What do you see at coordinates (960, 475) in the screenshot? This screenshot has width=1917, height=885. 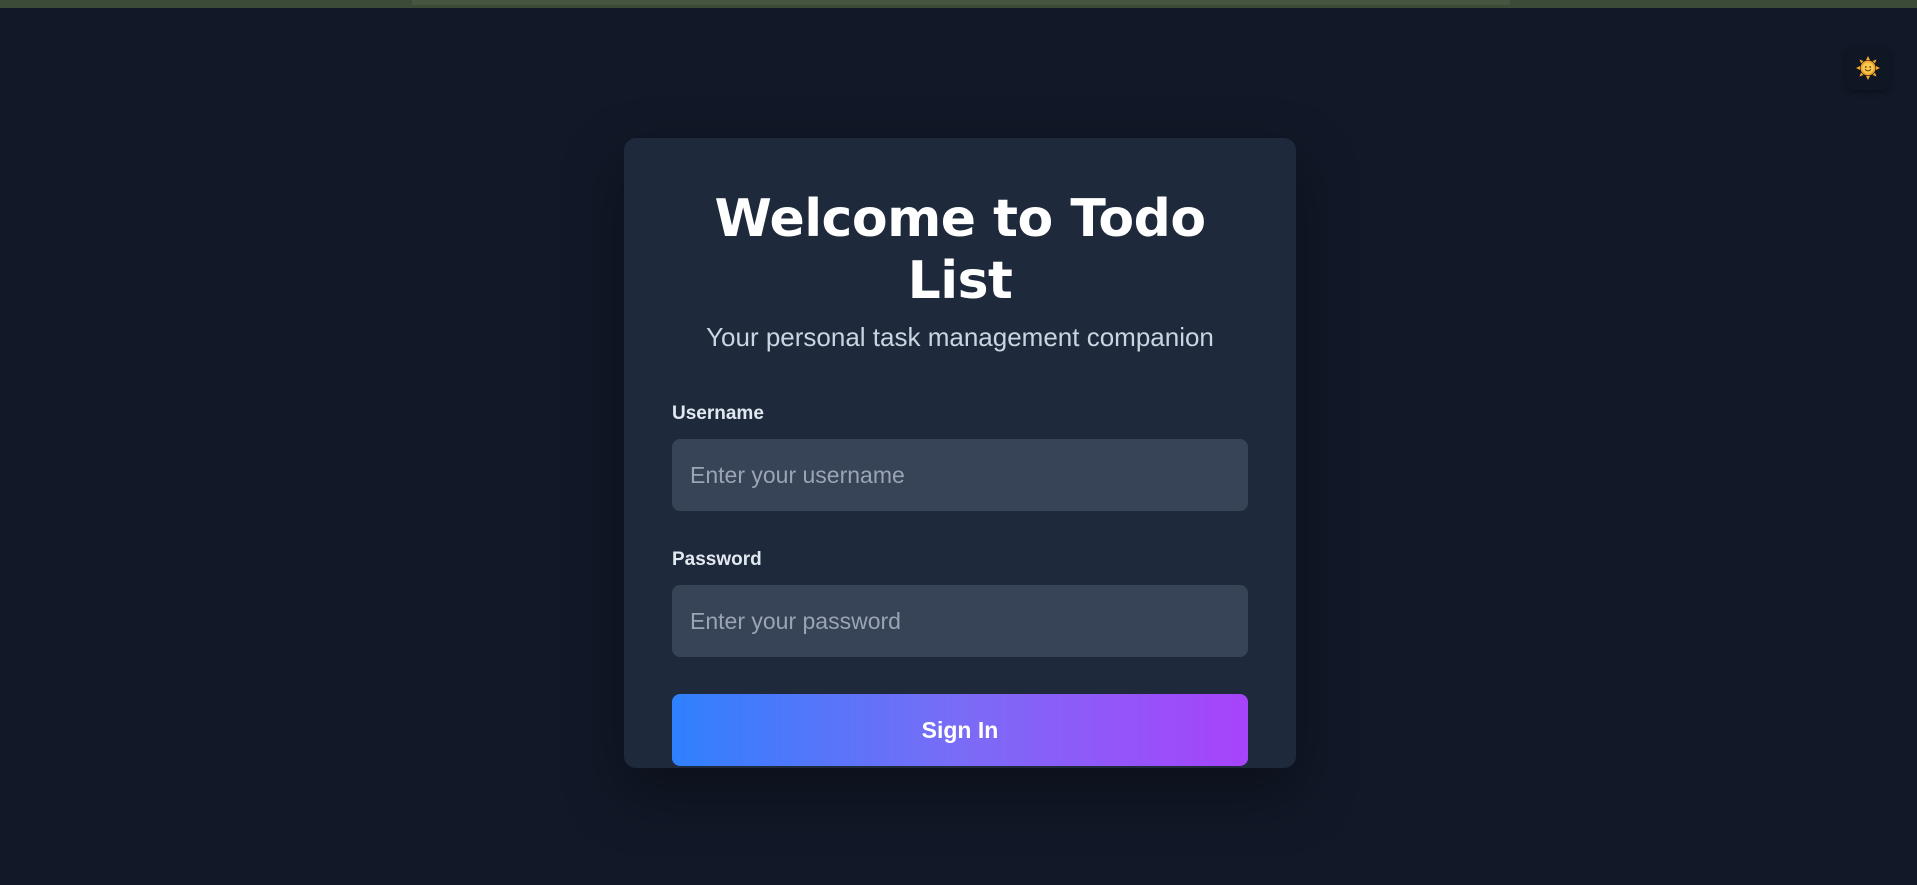 I see `username-input` at bounding box center [960, 475].